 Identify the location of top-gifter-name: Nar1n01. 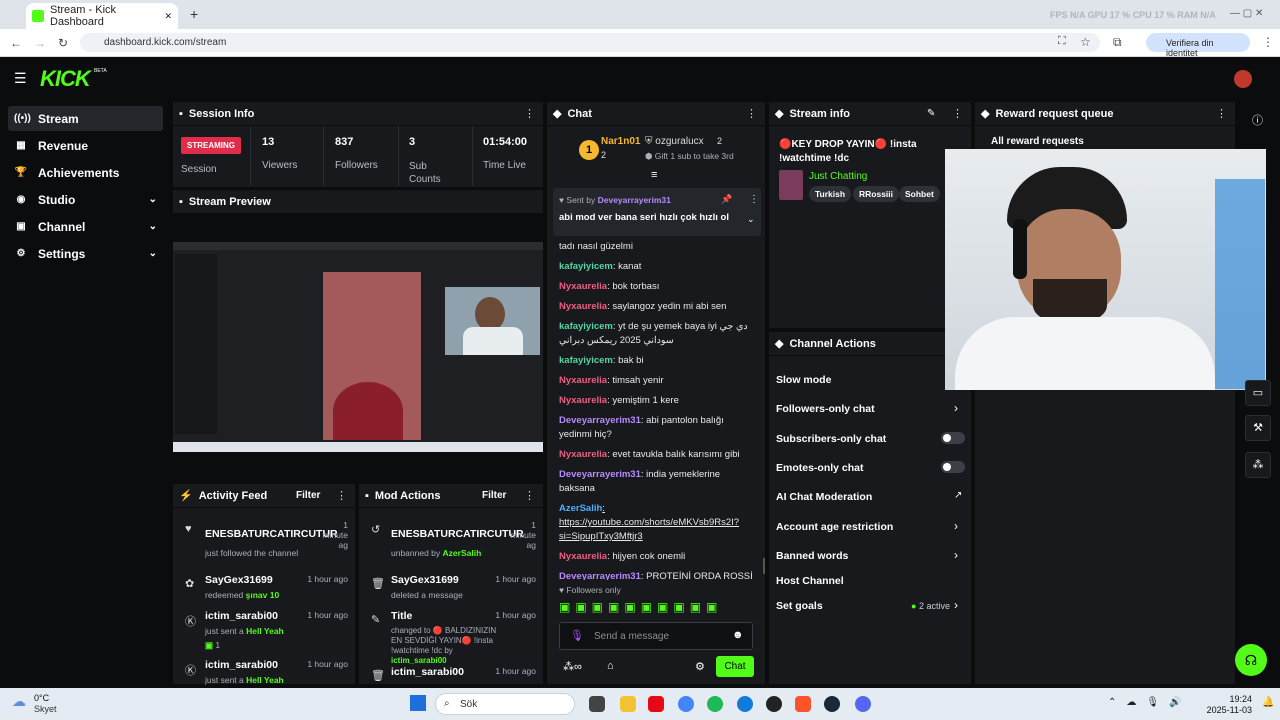
(620, 141).